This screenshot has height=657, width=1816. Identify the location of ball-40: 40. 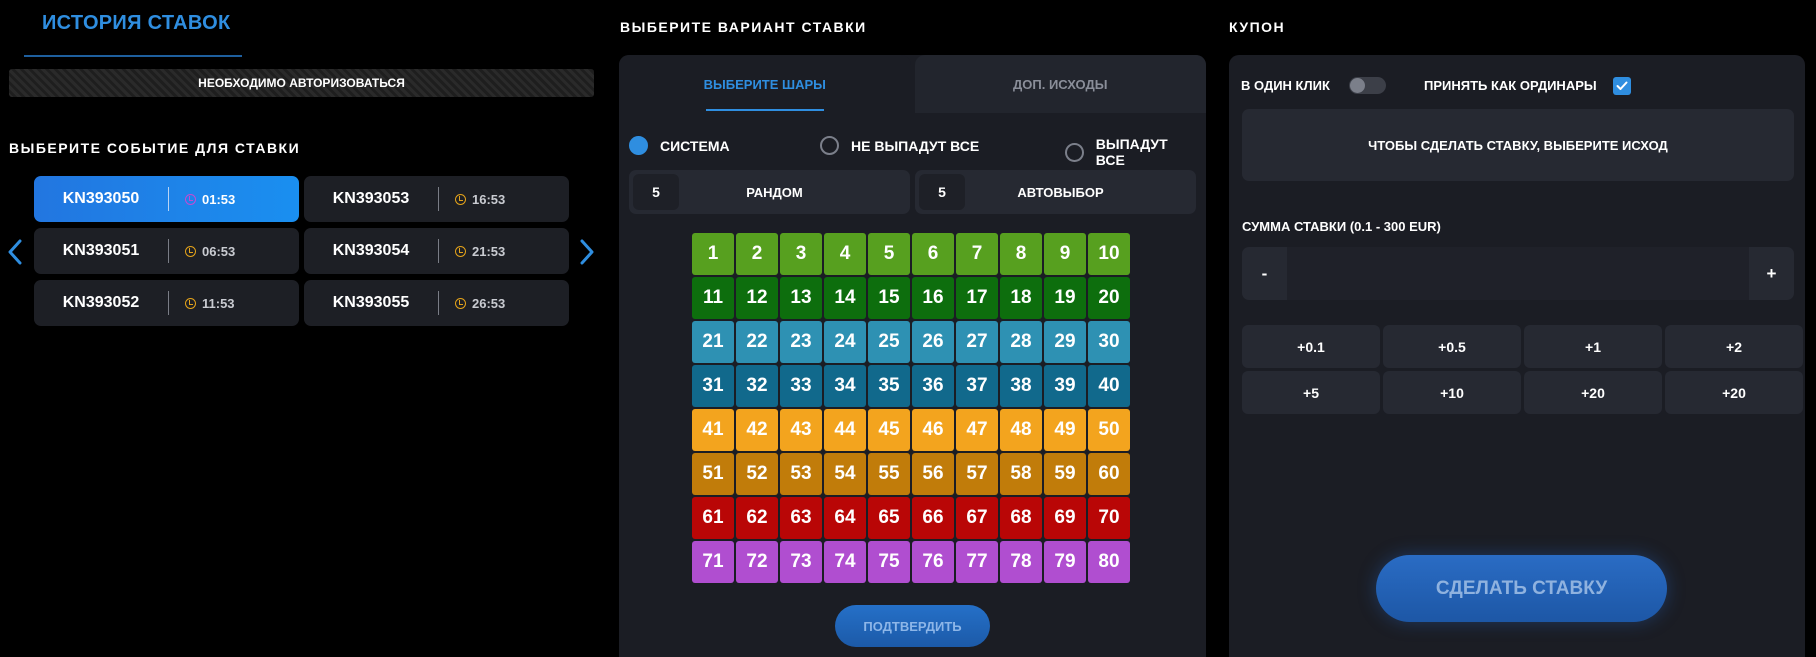
(1109, 386).